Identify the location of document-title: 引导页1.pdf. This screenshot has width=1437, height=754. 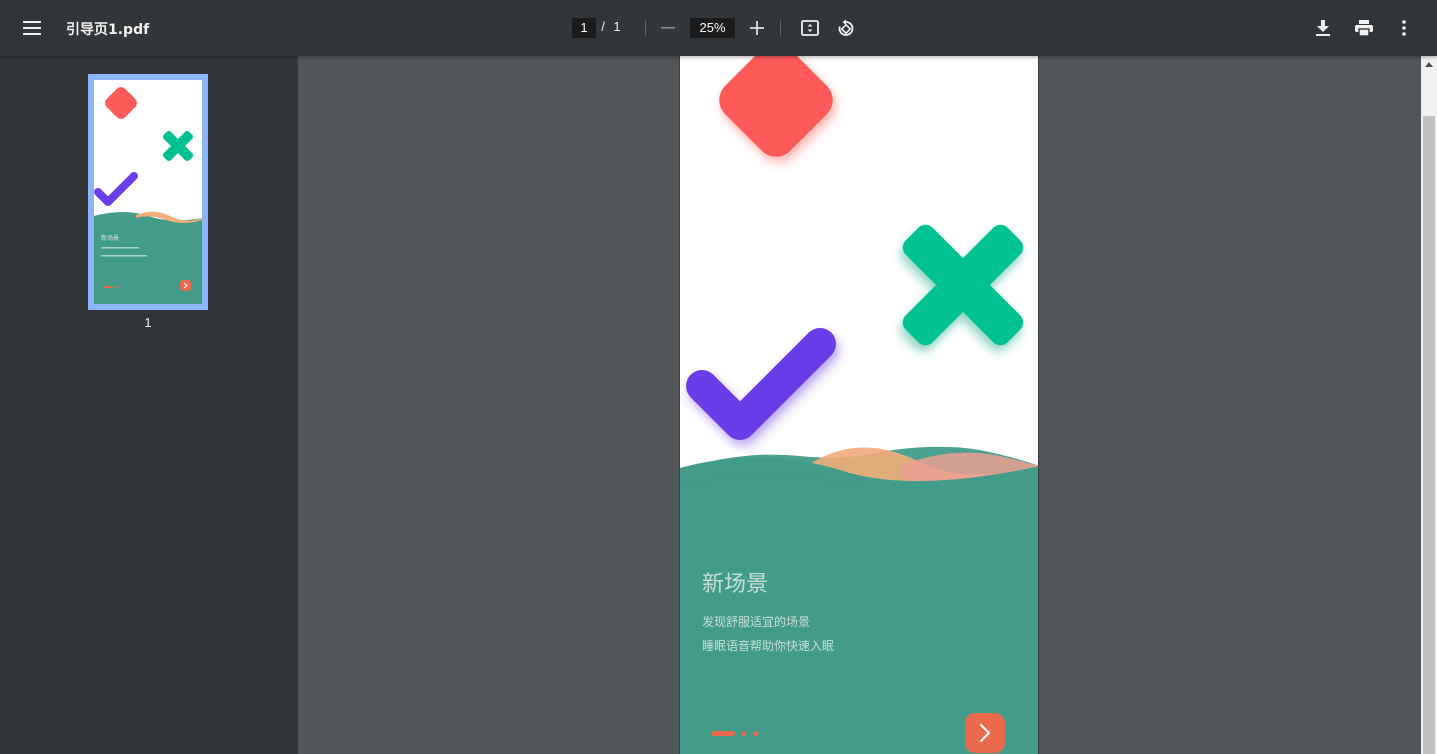
(108, 30).